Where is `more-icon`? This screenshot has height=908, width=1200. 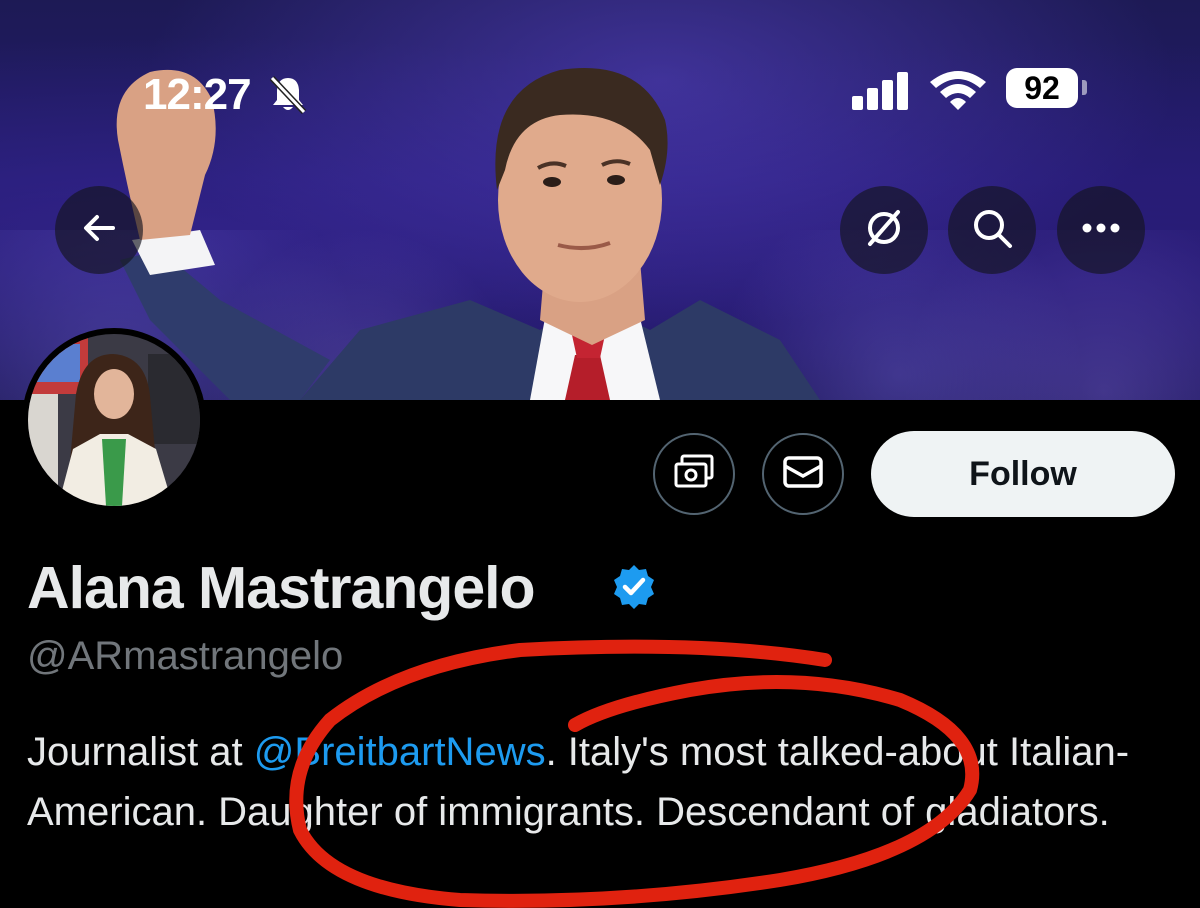 more-icon is located at coordinates (1101, 230).